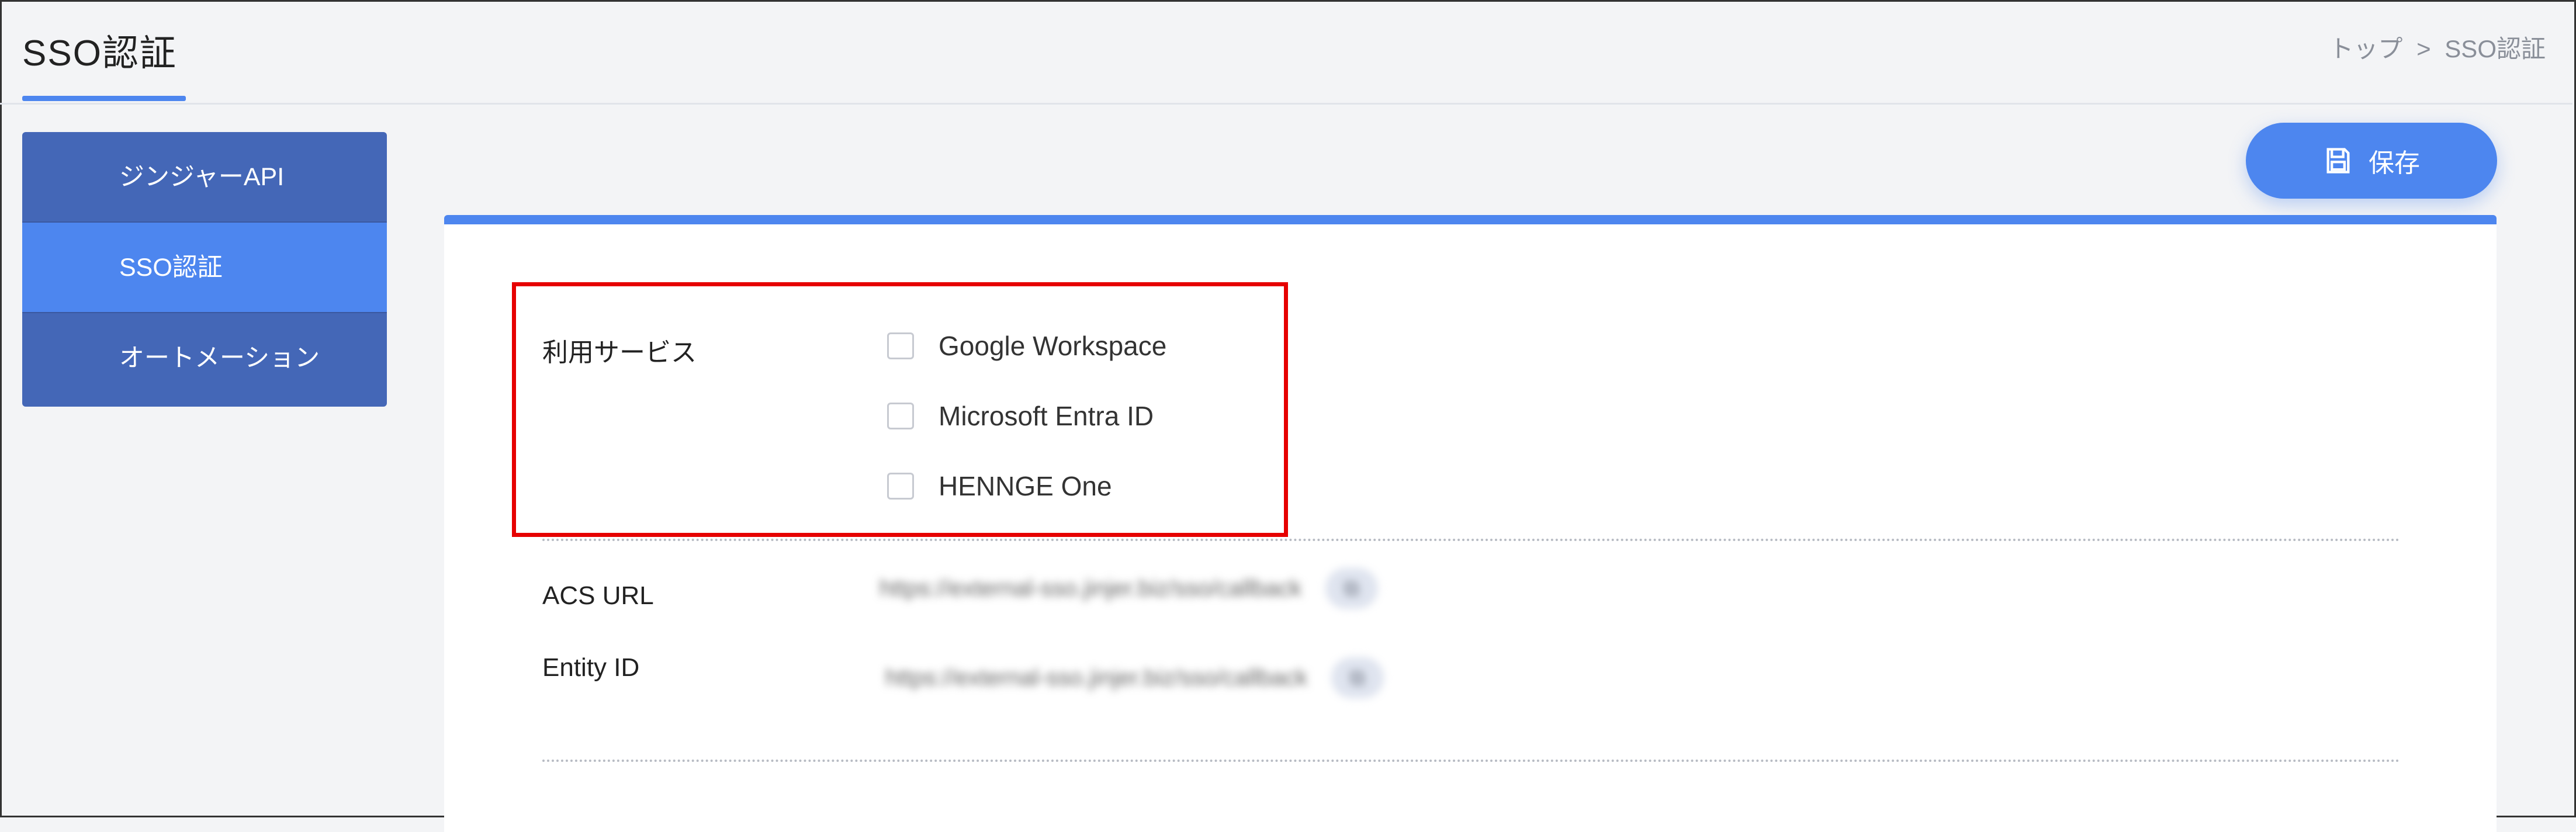 This screenshot has height=832, width=2576. What do you see at coordinates (1046, 416) in the screenshot?
I see `service-label: Microsoft Entra ID` at bounding box center [1046, 416].